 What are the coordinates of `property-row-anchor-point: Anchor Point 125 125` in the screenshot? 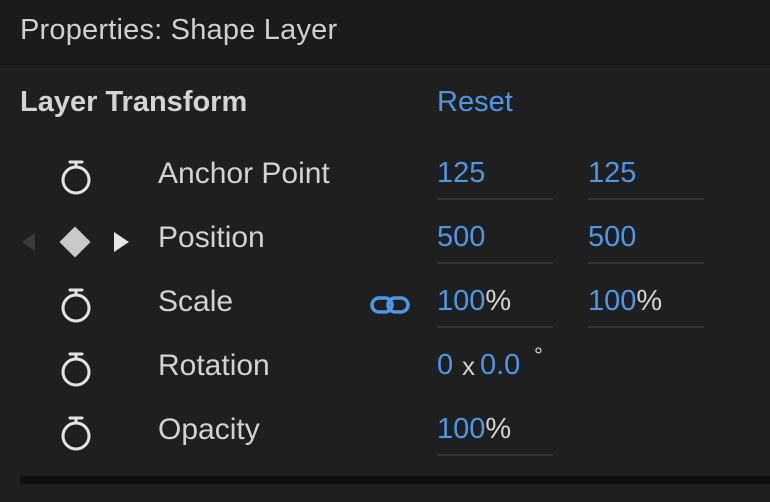 It's located at (385, 175).